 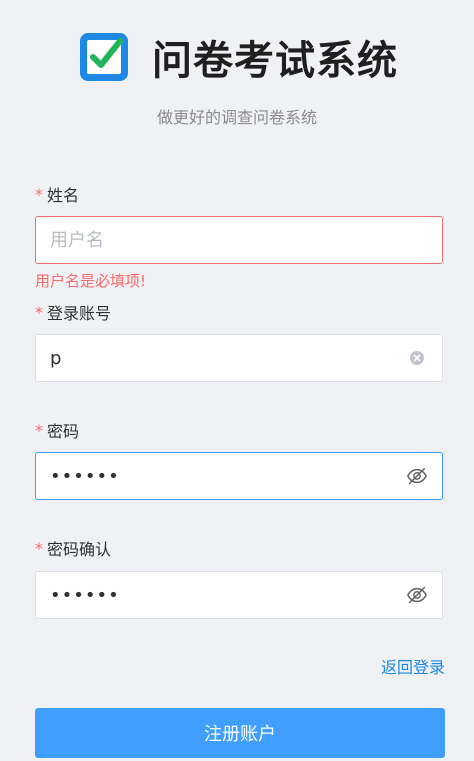 I want to click on name-input-wrapper, so click(x=239, y=240).